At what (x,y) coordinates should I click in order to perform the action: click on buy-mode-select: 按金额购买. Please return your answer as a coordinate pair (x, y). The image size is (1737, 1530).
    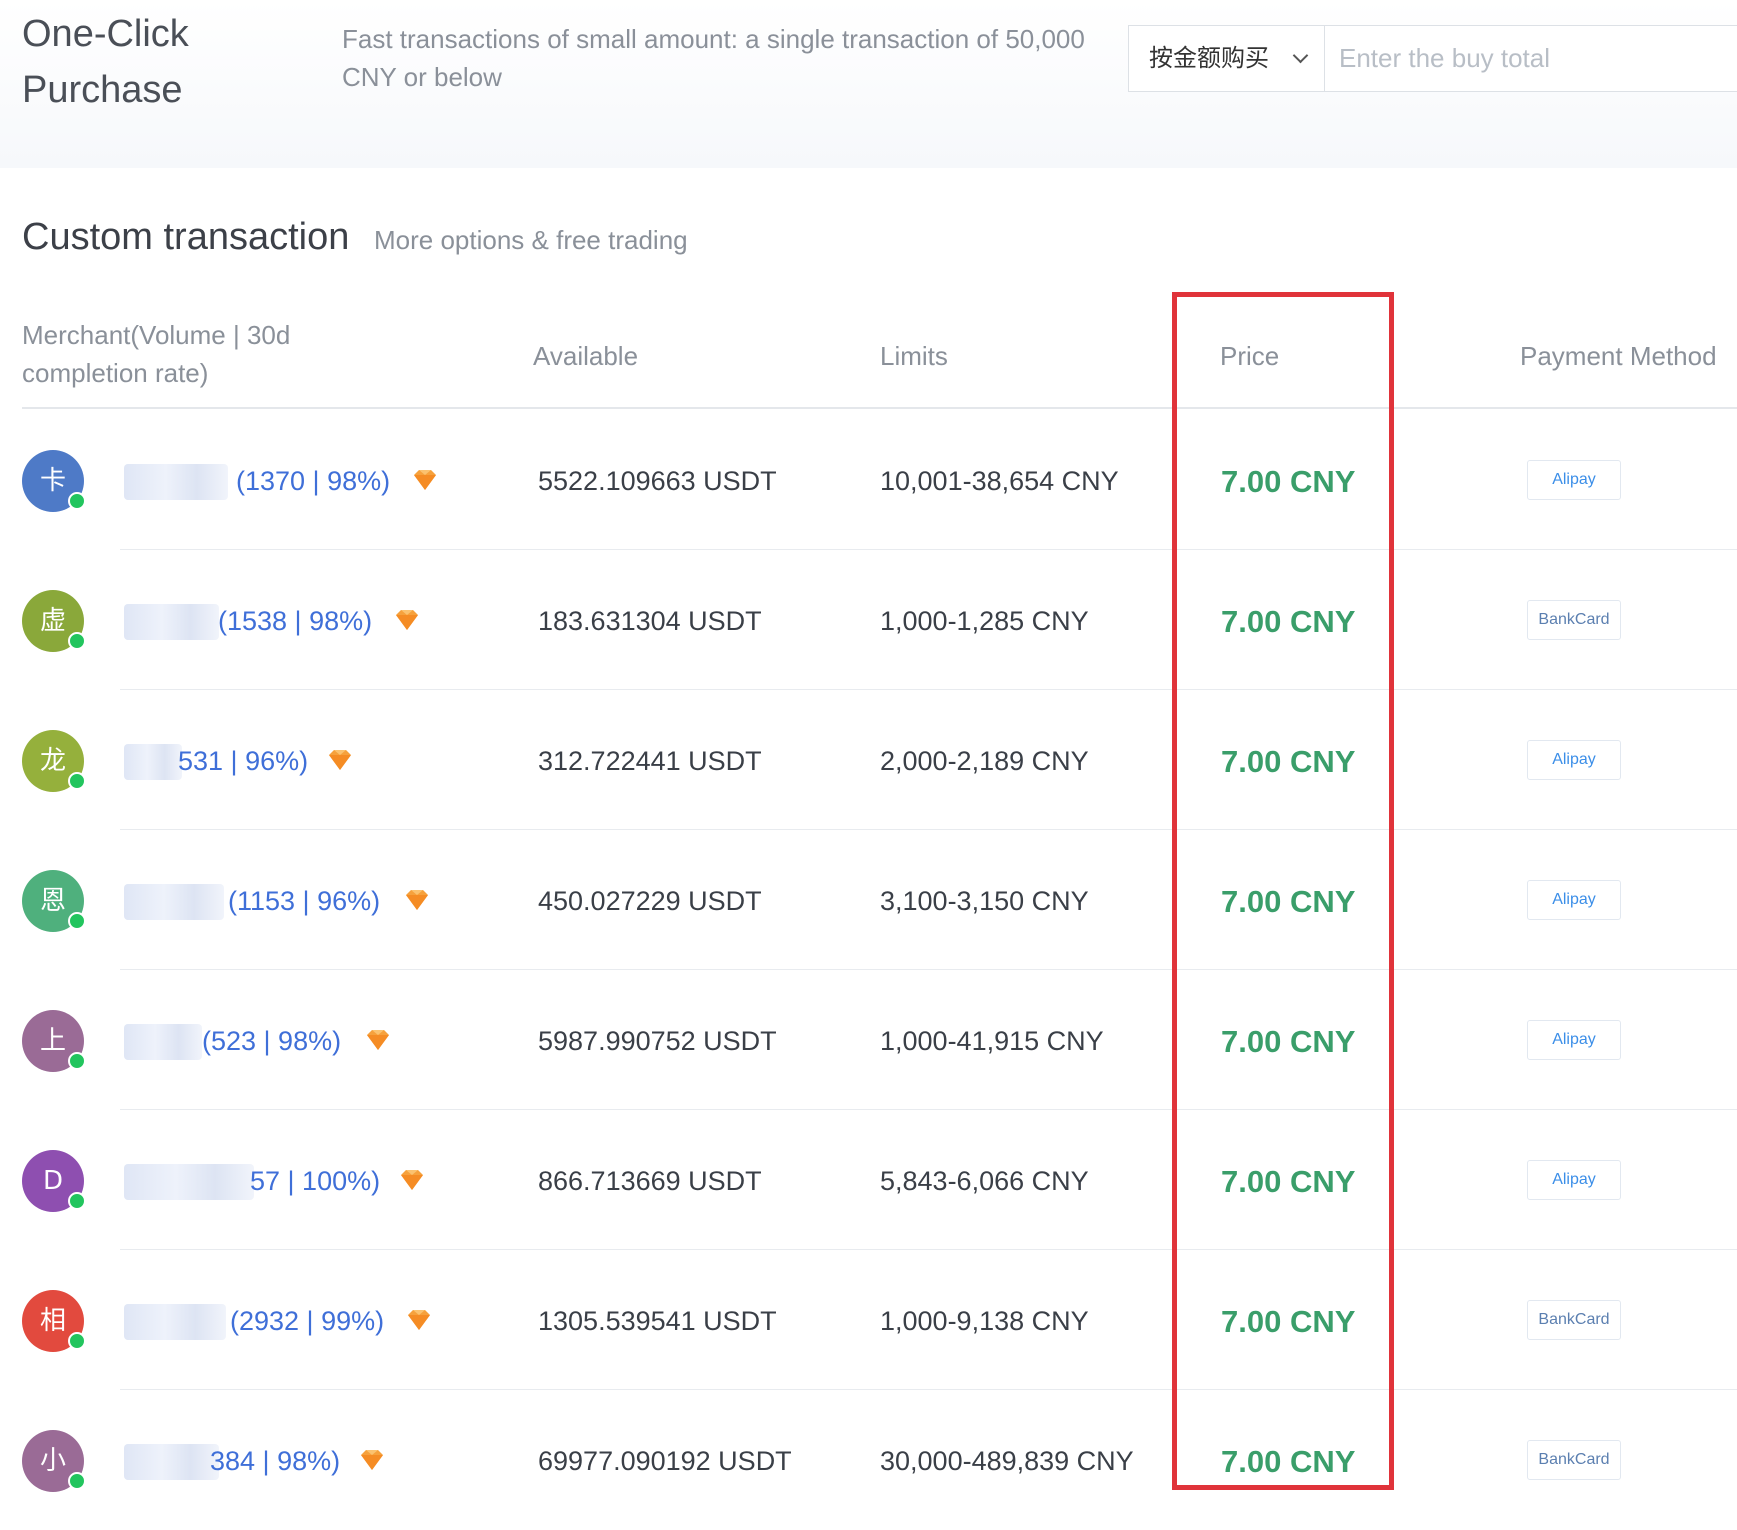
    Looking at the image, I should click on (1227, 58).